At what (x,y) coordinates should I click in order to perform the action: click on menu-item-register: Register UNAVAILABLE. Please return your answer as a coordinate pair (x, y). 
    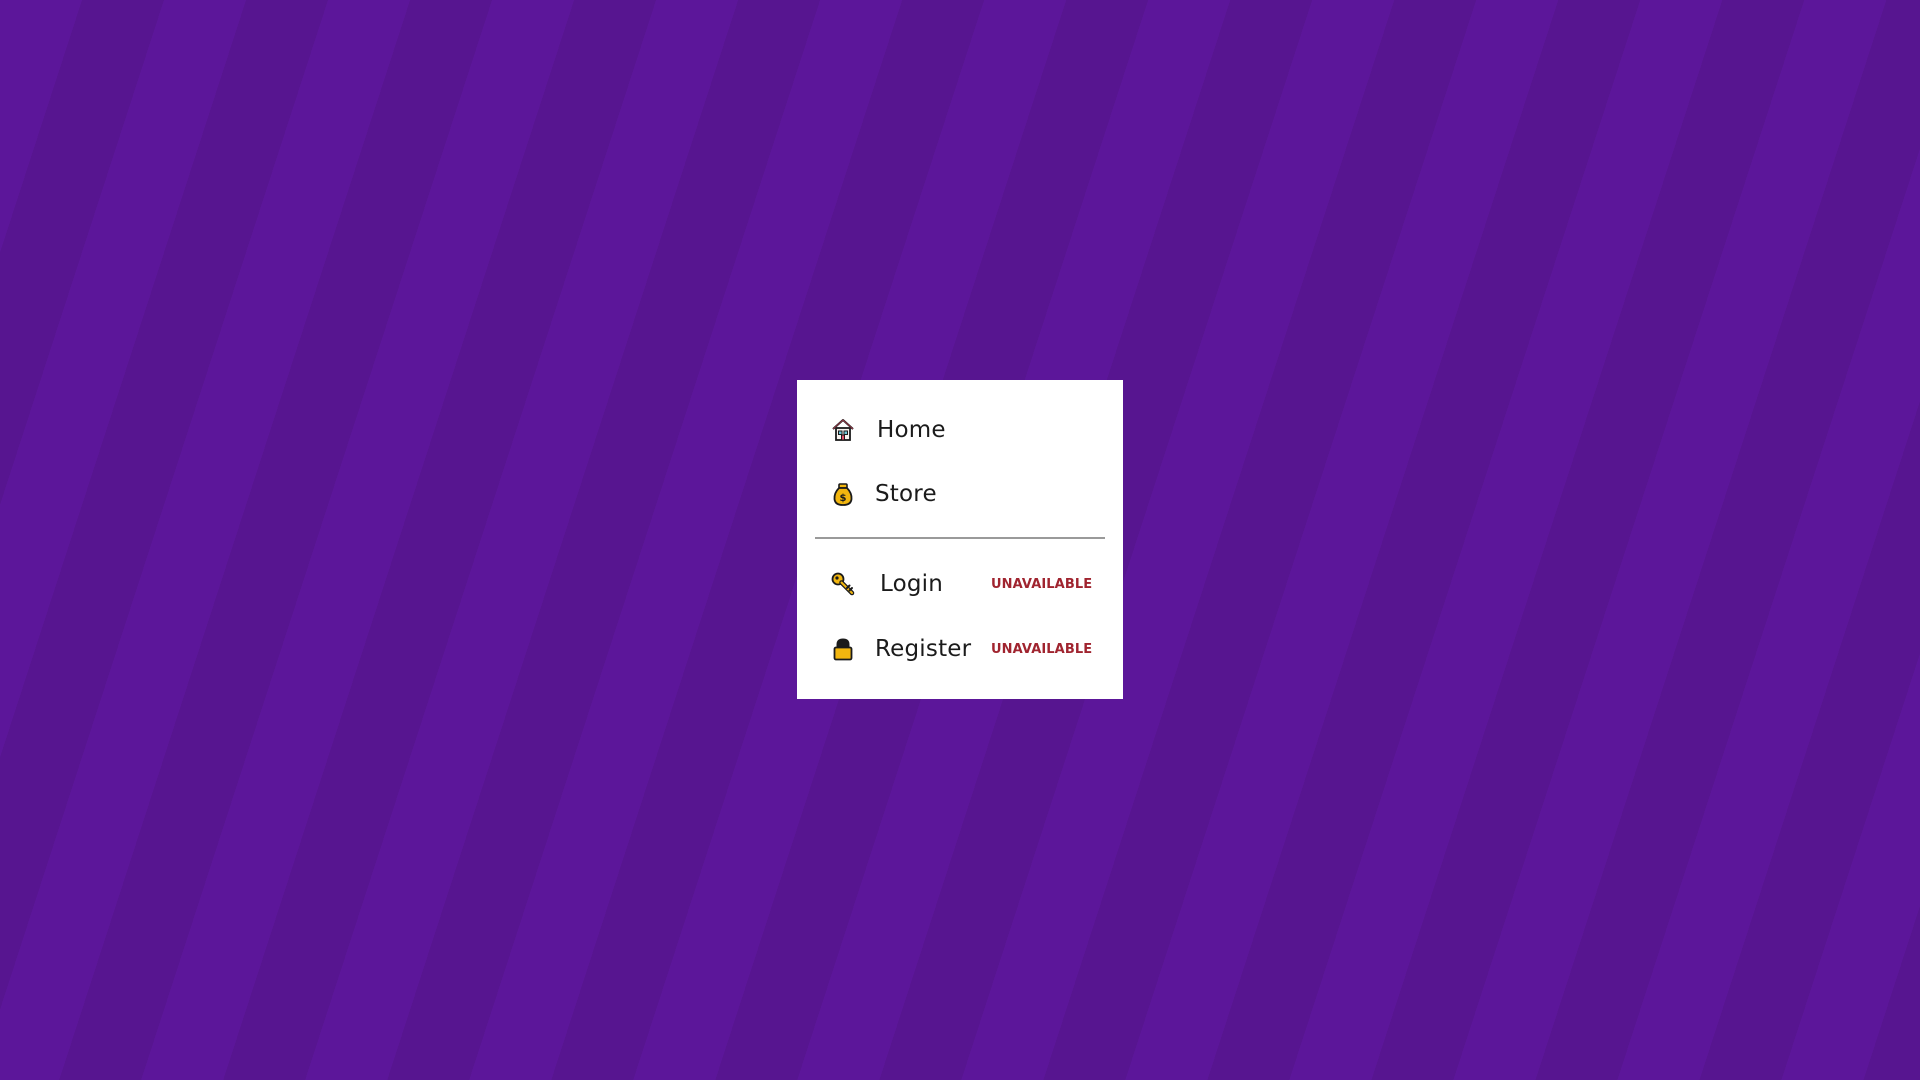
    Looking at the image, I should click on (960, 649).